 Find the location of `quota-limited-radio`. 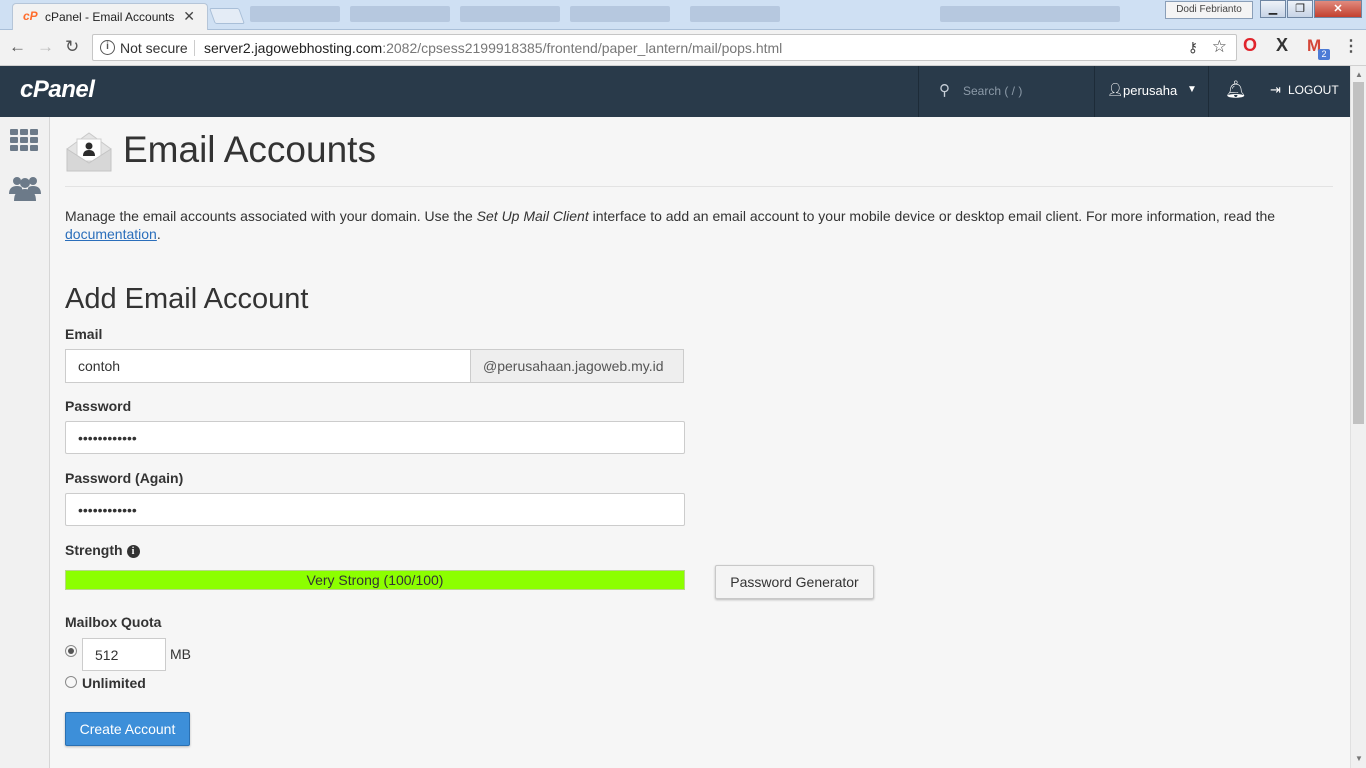

quota-limited-radio is located at coordinates (71, 651).